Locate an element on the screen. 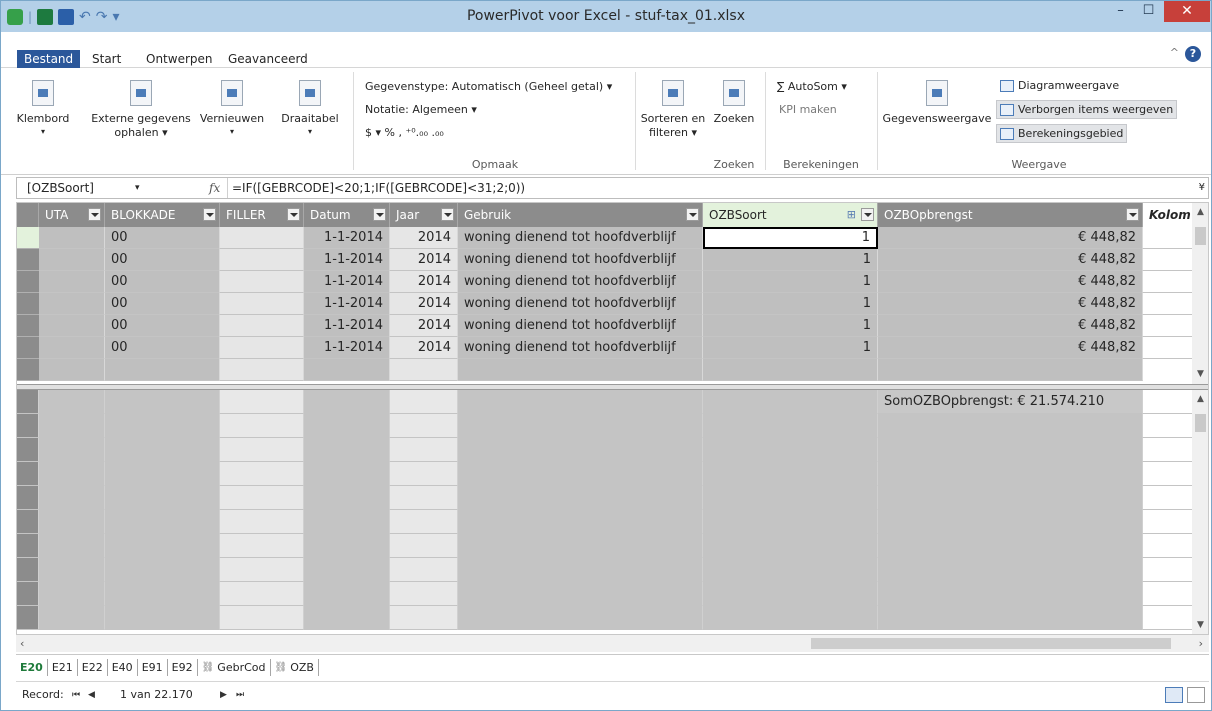  cell-ozbopbrengst is located at coordinates (1010, 370).